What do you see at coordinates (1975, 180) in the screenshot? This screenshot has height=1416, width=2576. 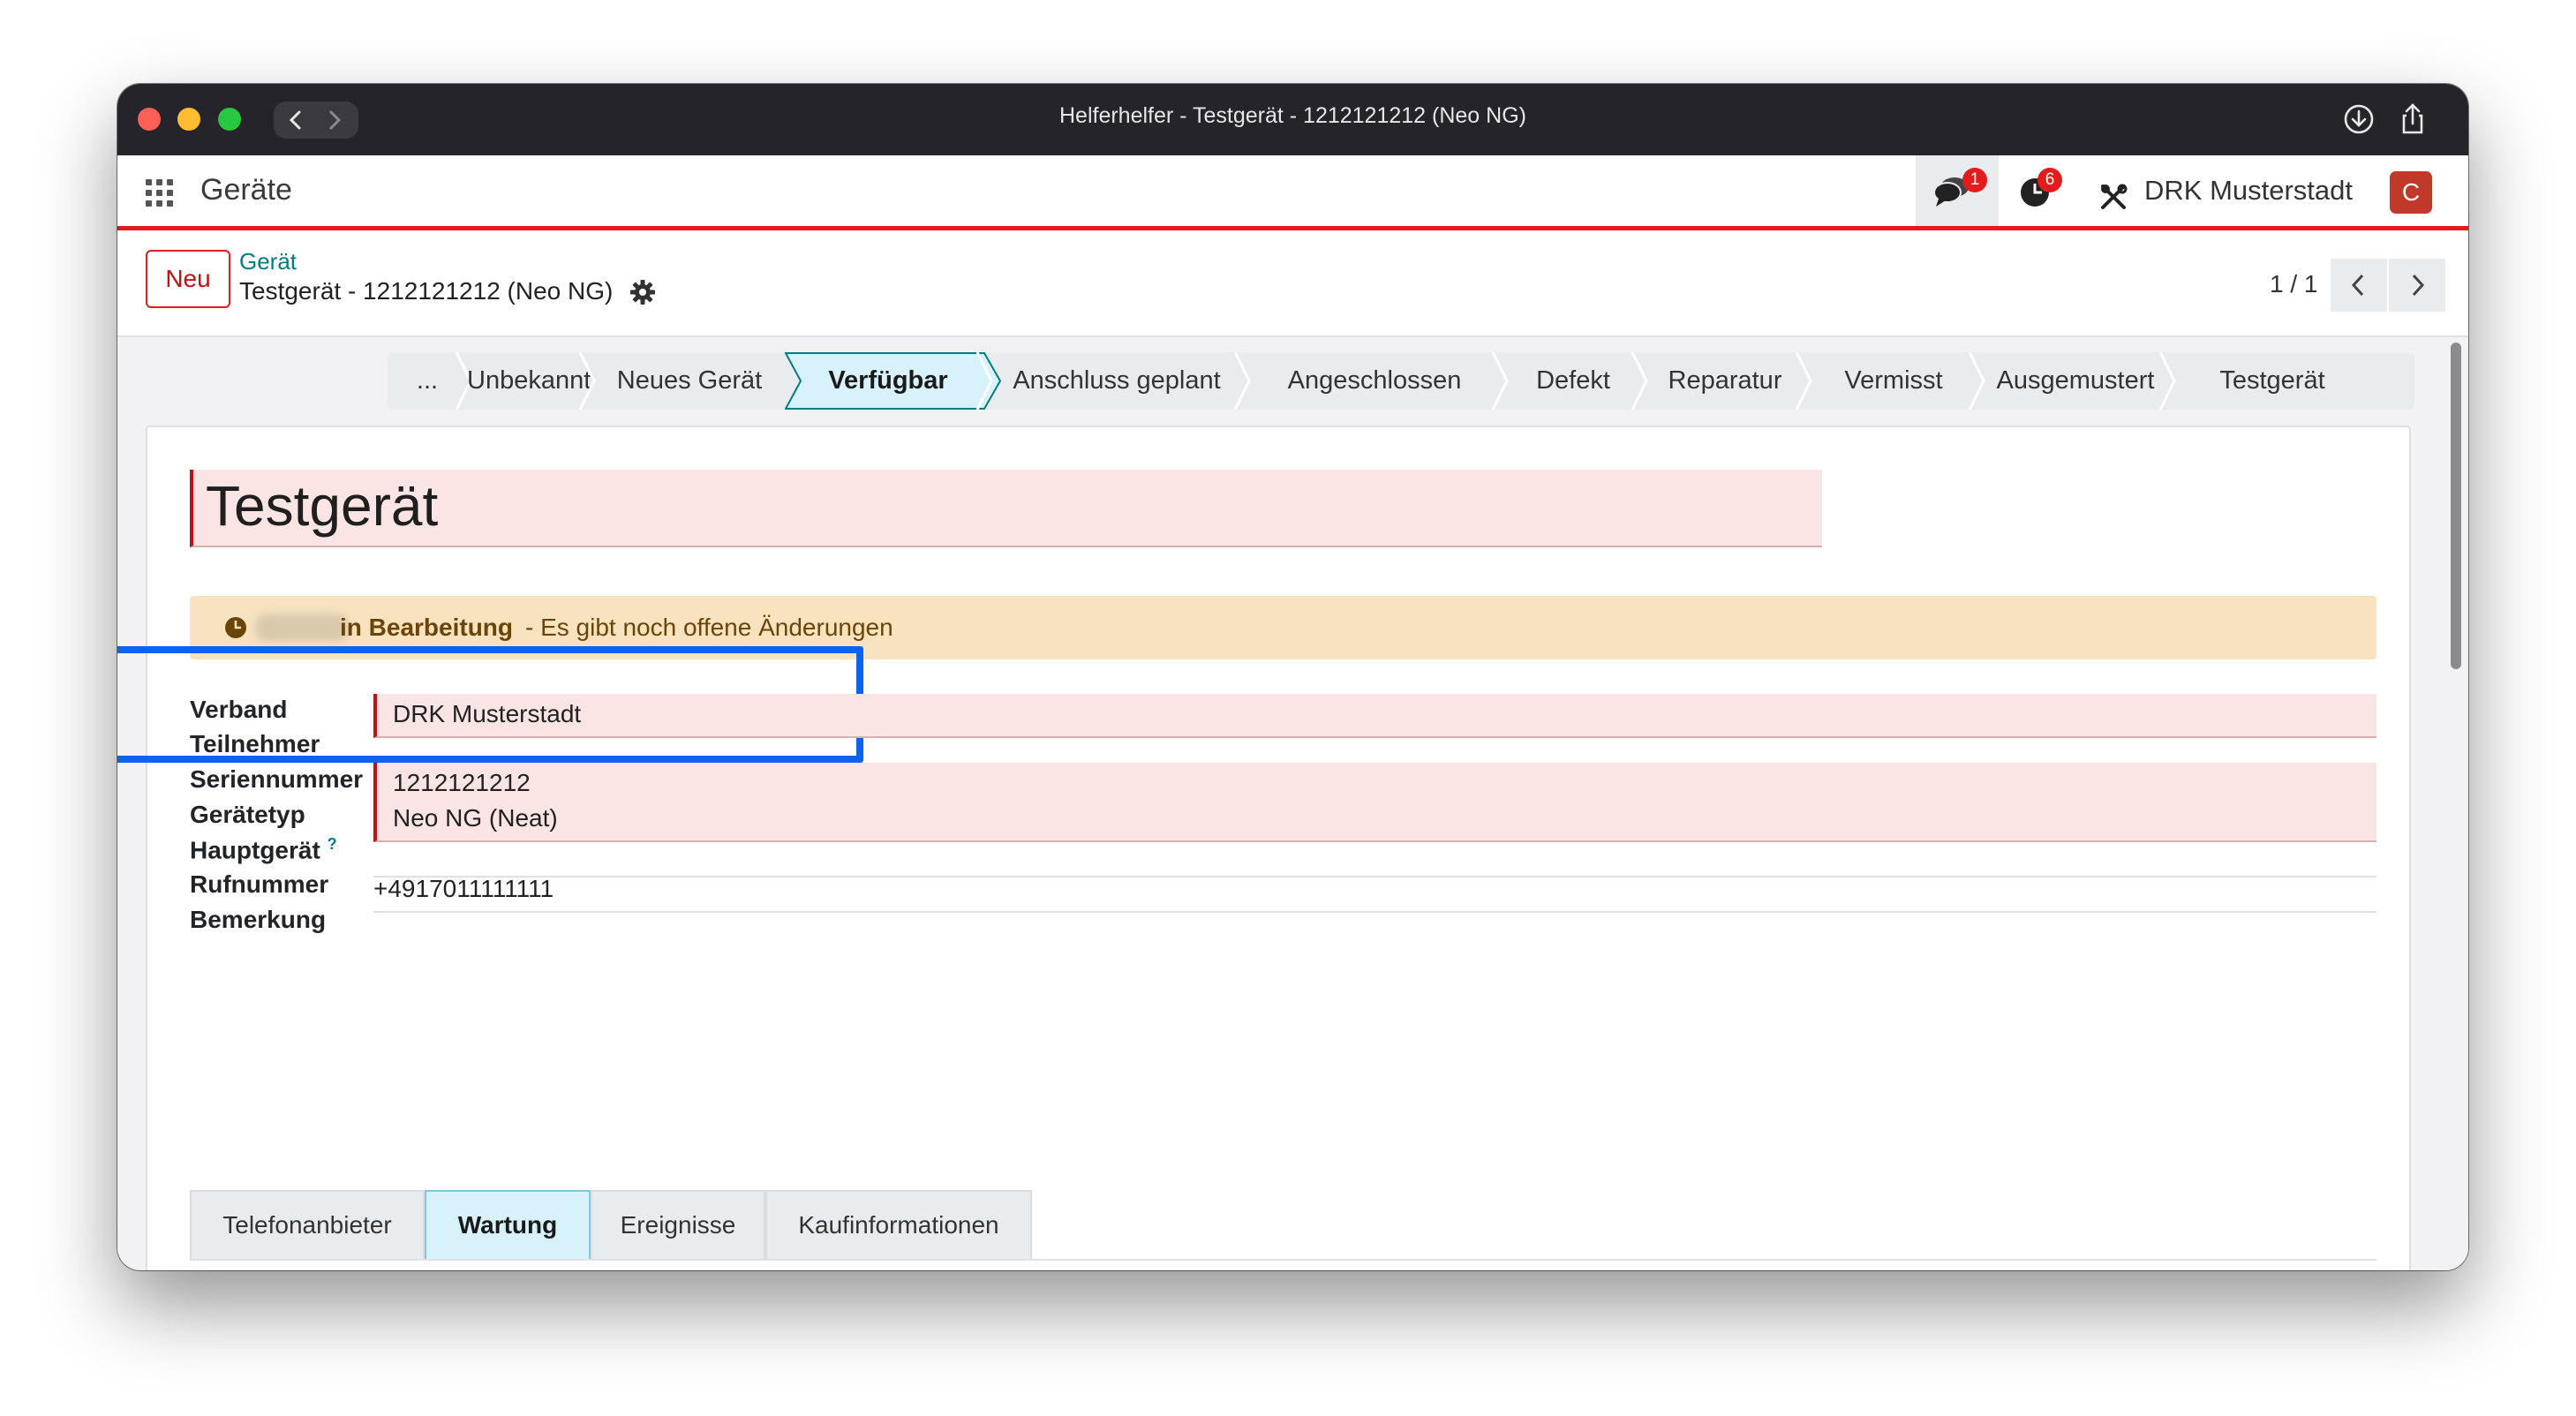 I see `messages-badge: 1` at bounding box center [1975, 180].